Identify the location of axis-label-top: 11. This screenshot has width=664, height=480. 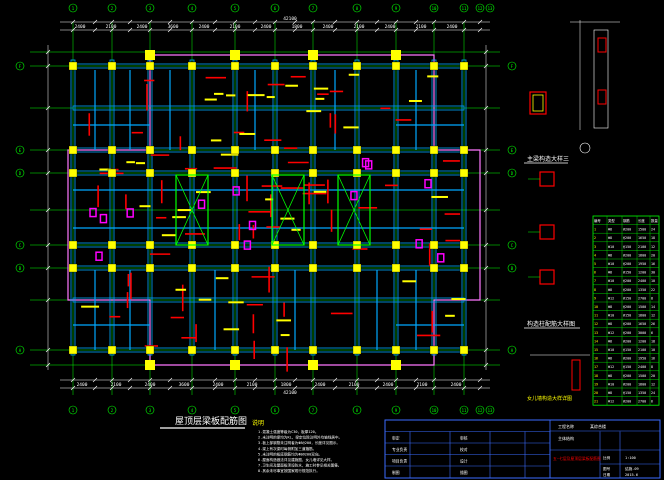
(464, 8).